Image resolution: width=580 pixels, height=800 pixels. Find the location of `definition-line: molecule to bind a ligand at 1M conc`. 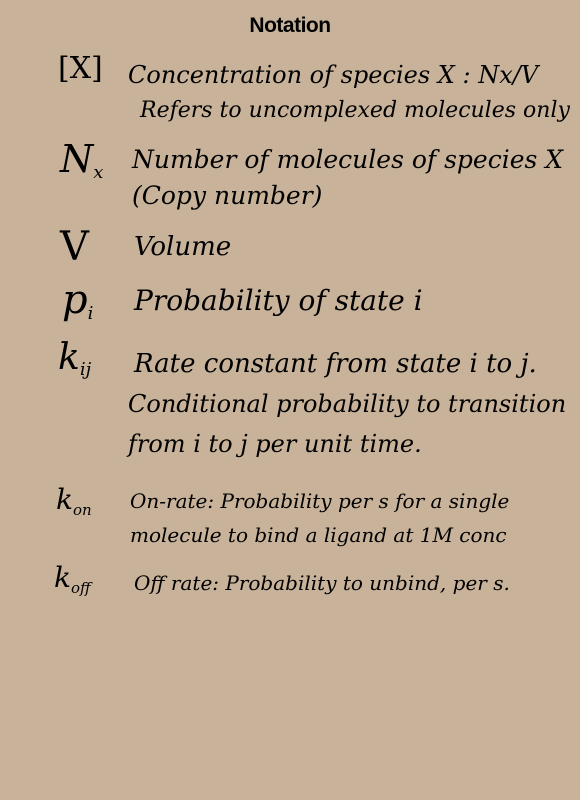

definition-line: molecule to bind a ligand at 1M conc is located at coordinates (318, 535).